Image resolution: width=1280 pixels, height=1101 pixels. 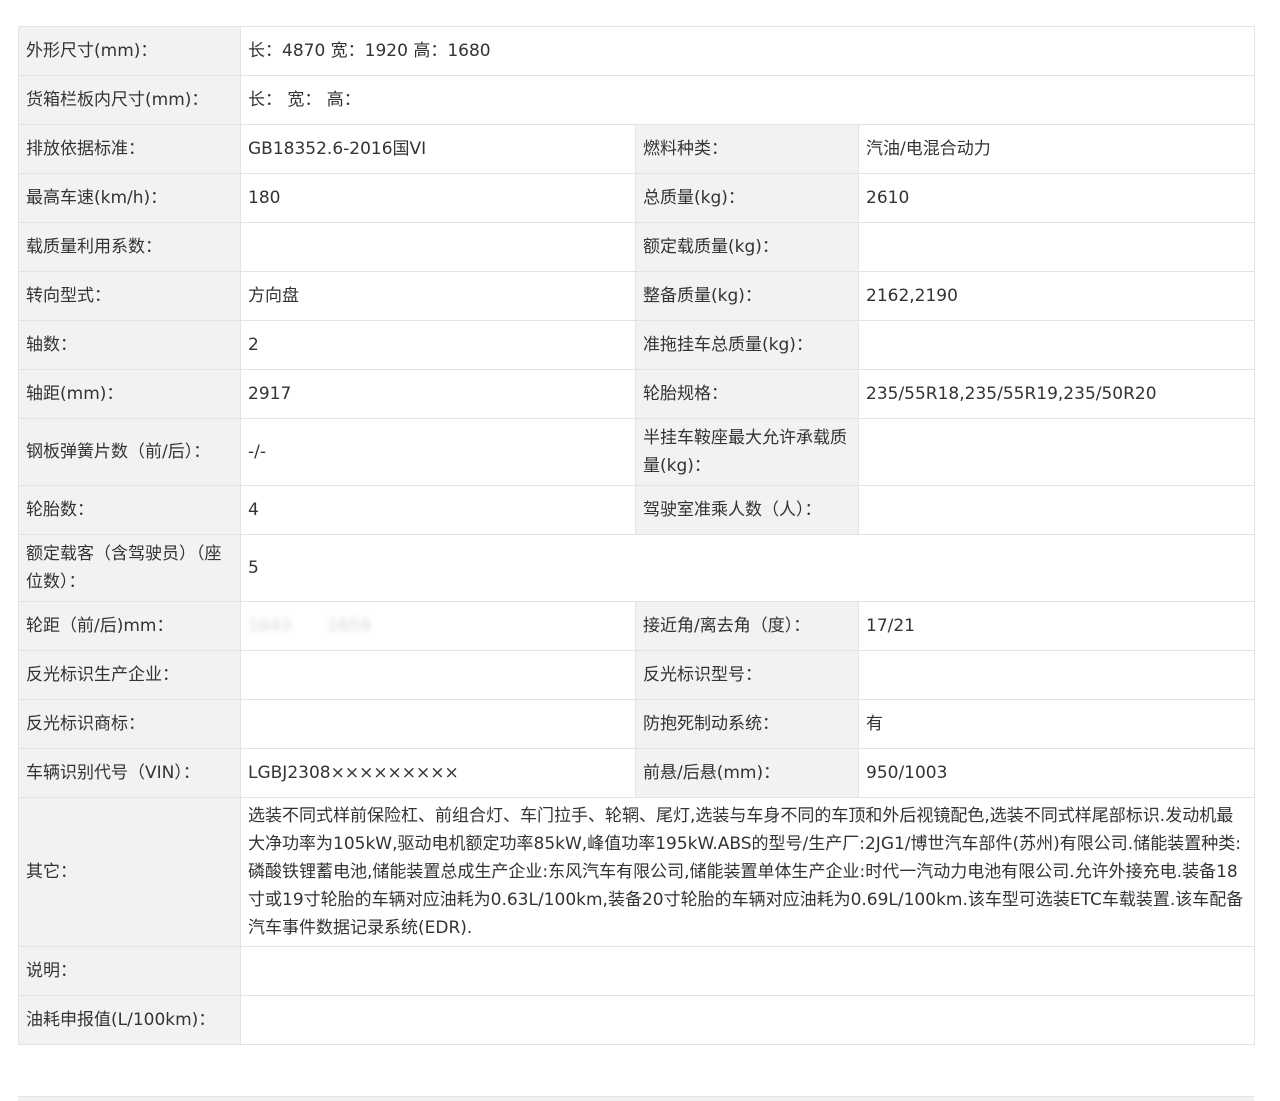 I want to click on spec-value: LGBJ2308×××××××××, so click(x=438, y=773).